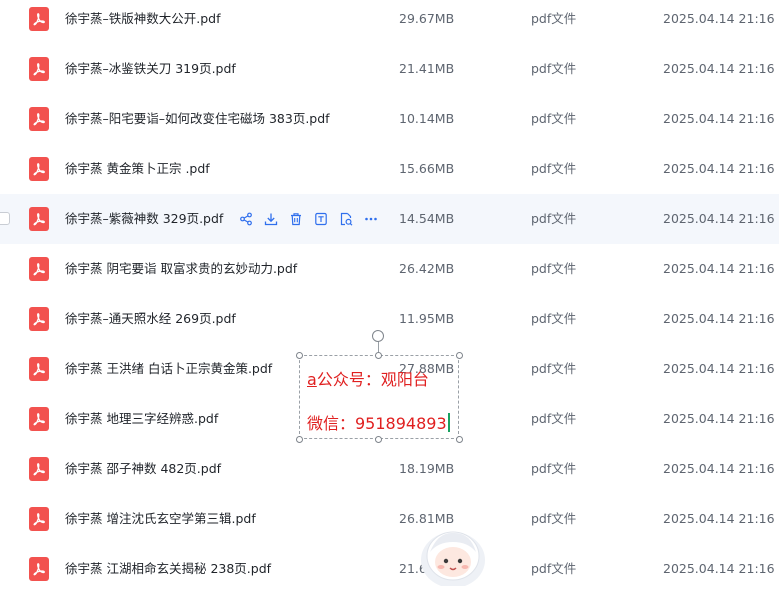 This screenshot has width=779, height=594. I want to click on resize-handle-tr, so click(459, 355).